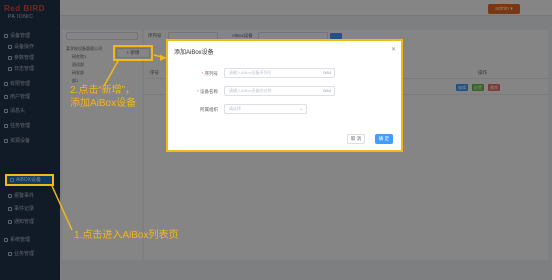  I want to click on serial-number-label: * 序列号, so click(209, 73).